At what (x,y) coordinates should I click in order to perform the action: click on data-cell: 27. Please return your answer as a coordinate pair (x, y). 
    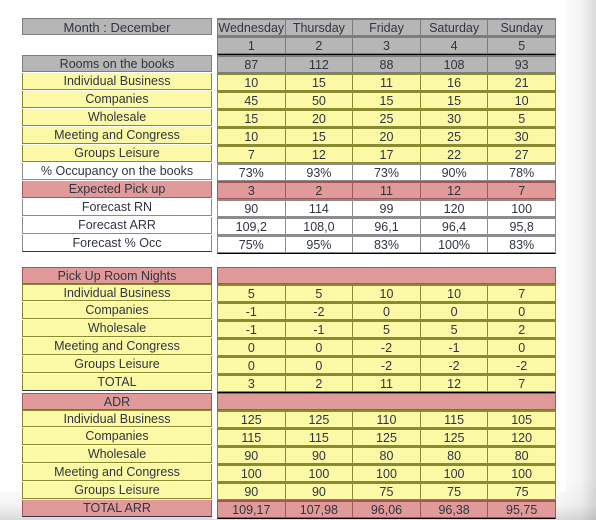
    Looking at the image, I should click on (521, 154).